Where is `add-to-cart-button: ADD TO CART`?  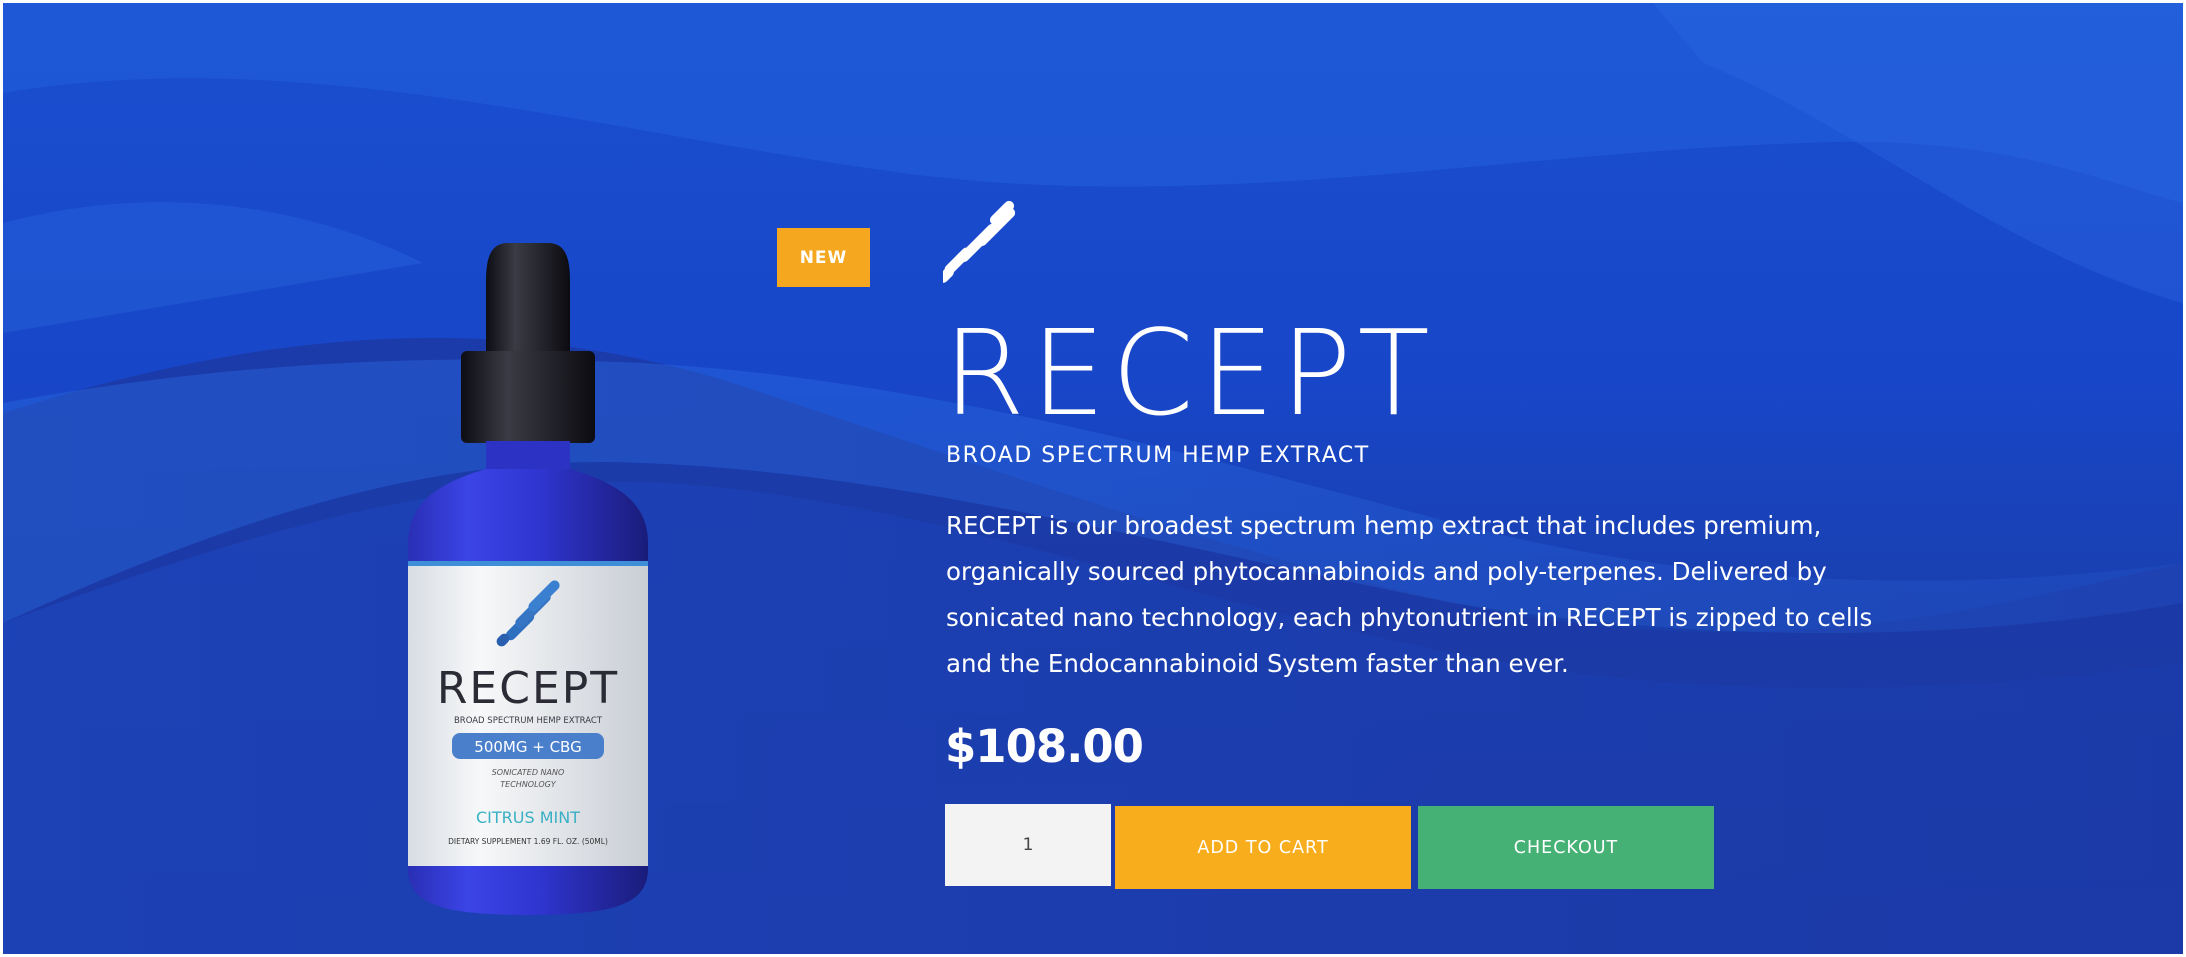
add-to-cart-button: ADD TO CART is located at coordinates (1263, 847).